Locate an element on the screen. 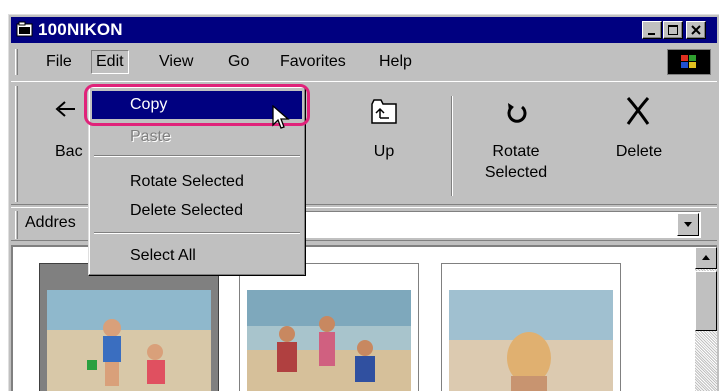 This screenshot has height=391, width=719. window-title: 100NIKON is located at coordinates (80, 29).